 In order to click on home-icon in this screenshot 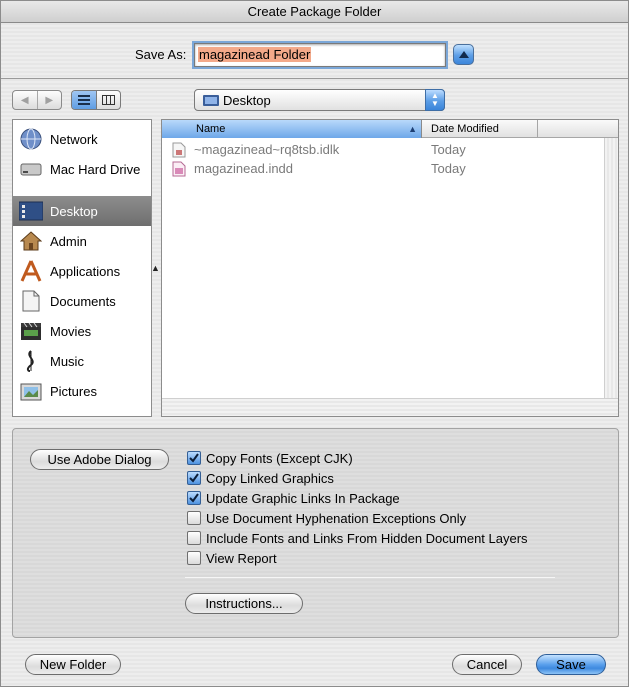, I will do `click(31, 241)`.